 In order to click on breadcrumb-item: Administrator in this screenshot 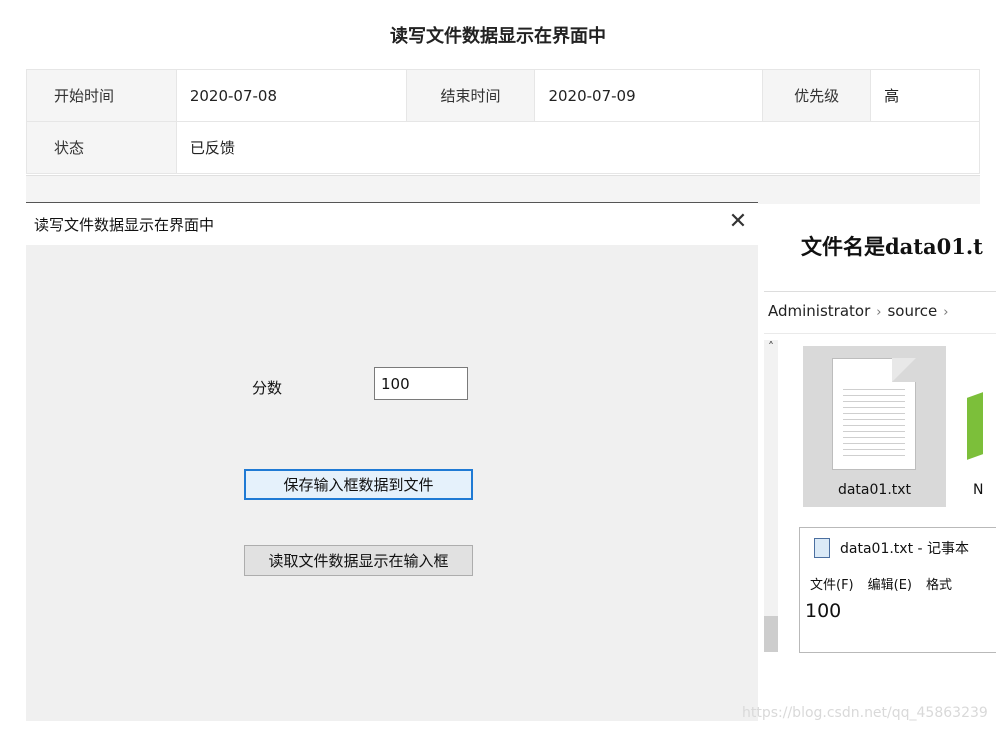, I will do `click(819, 311)`.